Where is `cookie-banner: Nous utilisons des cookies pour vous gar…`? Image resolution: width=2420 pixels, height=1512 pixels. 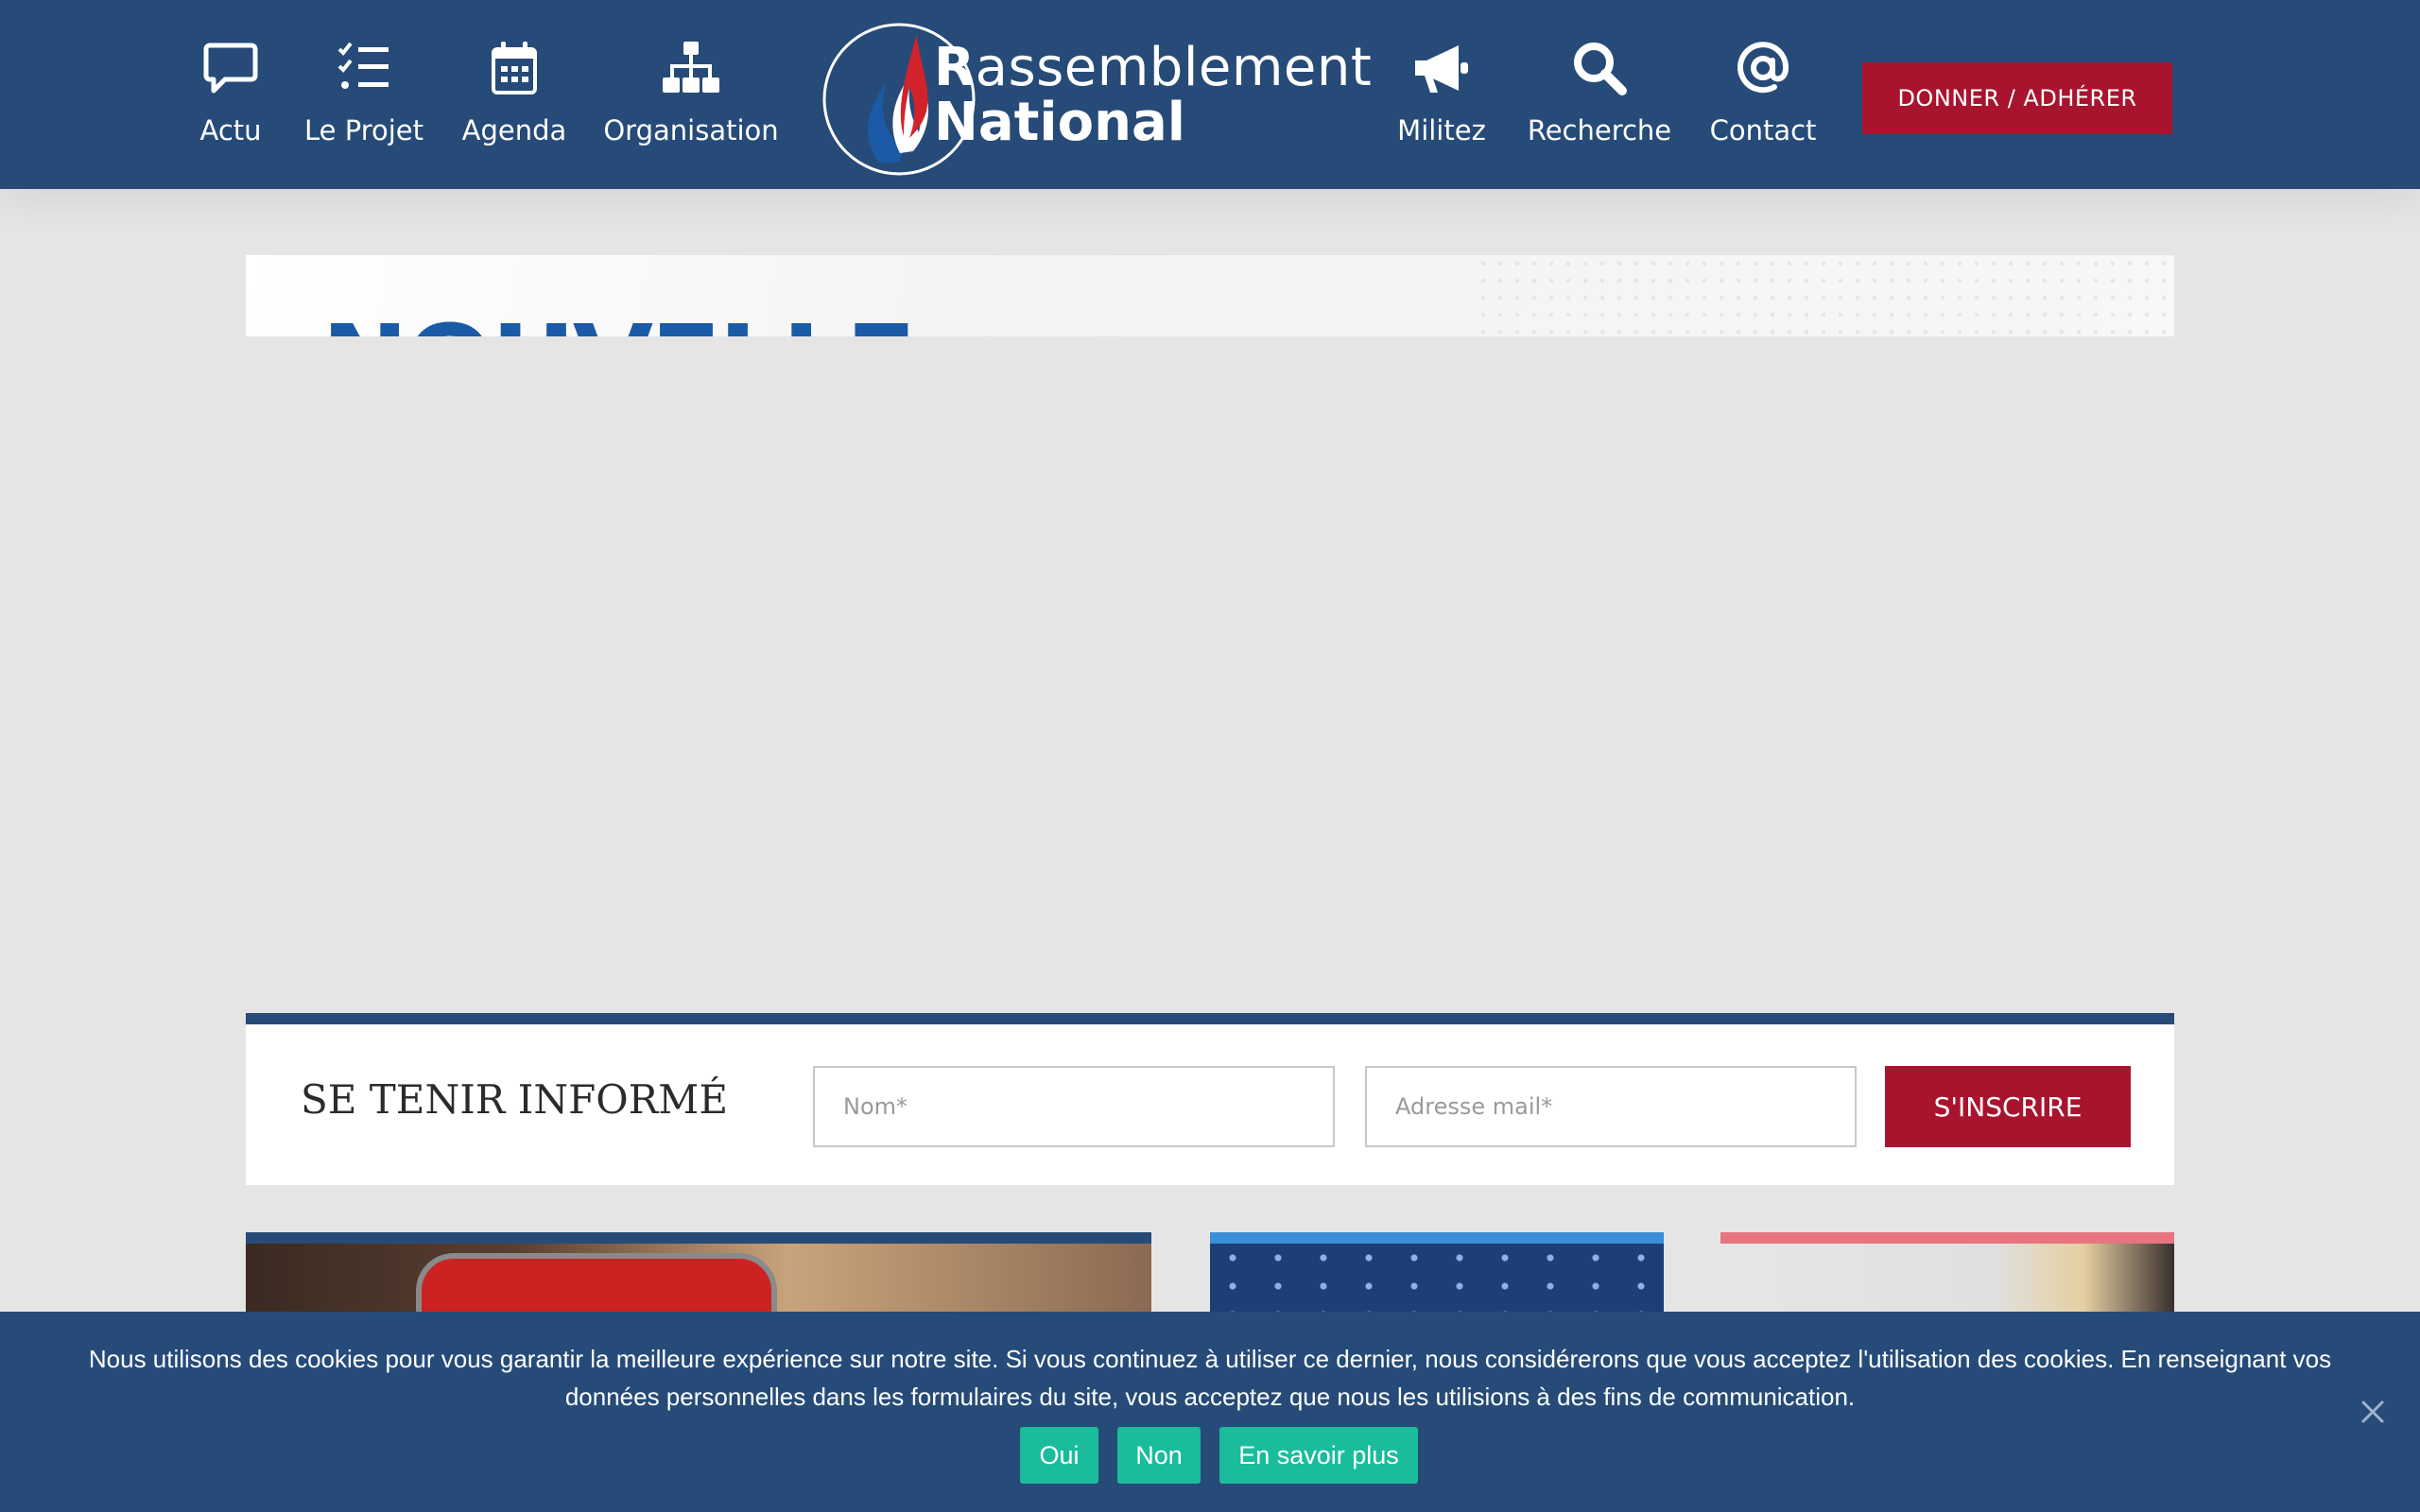
cookie-banner: Nous utilisons des cookies pour vous gar… is located at coordinates (1210, 1412).